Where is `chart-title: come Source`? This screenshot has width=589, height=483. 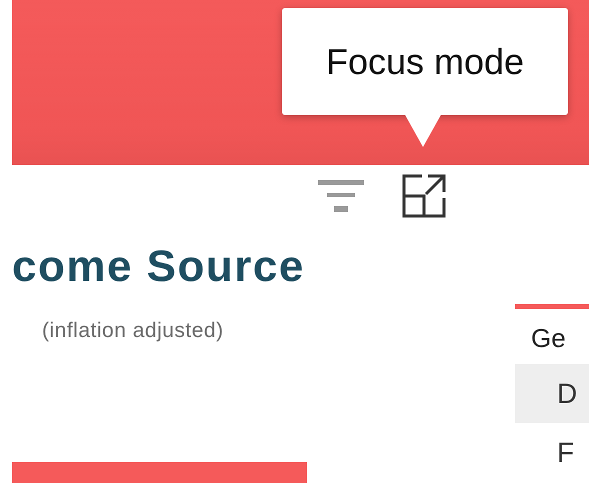 chart-title: come Source is located at coordinates (159, 267).